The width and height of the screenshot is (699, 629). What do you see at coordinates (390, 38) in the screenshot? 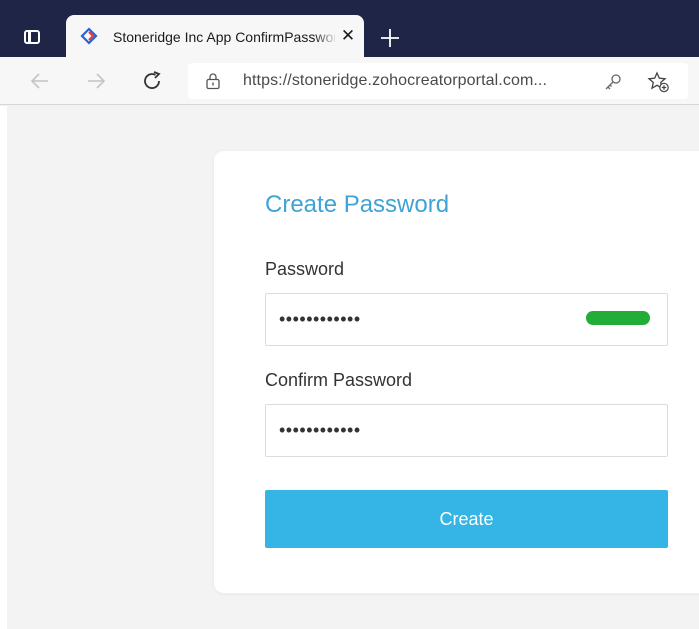
I see `plus-icon` at bounding box center [390, 38].